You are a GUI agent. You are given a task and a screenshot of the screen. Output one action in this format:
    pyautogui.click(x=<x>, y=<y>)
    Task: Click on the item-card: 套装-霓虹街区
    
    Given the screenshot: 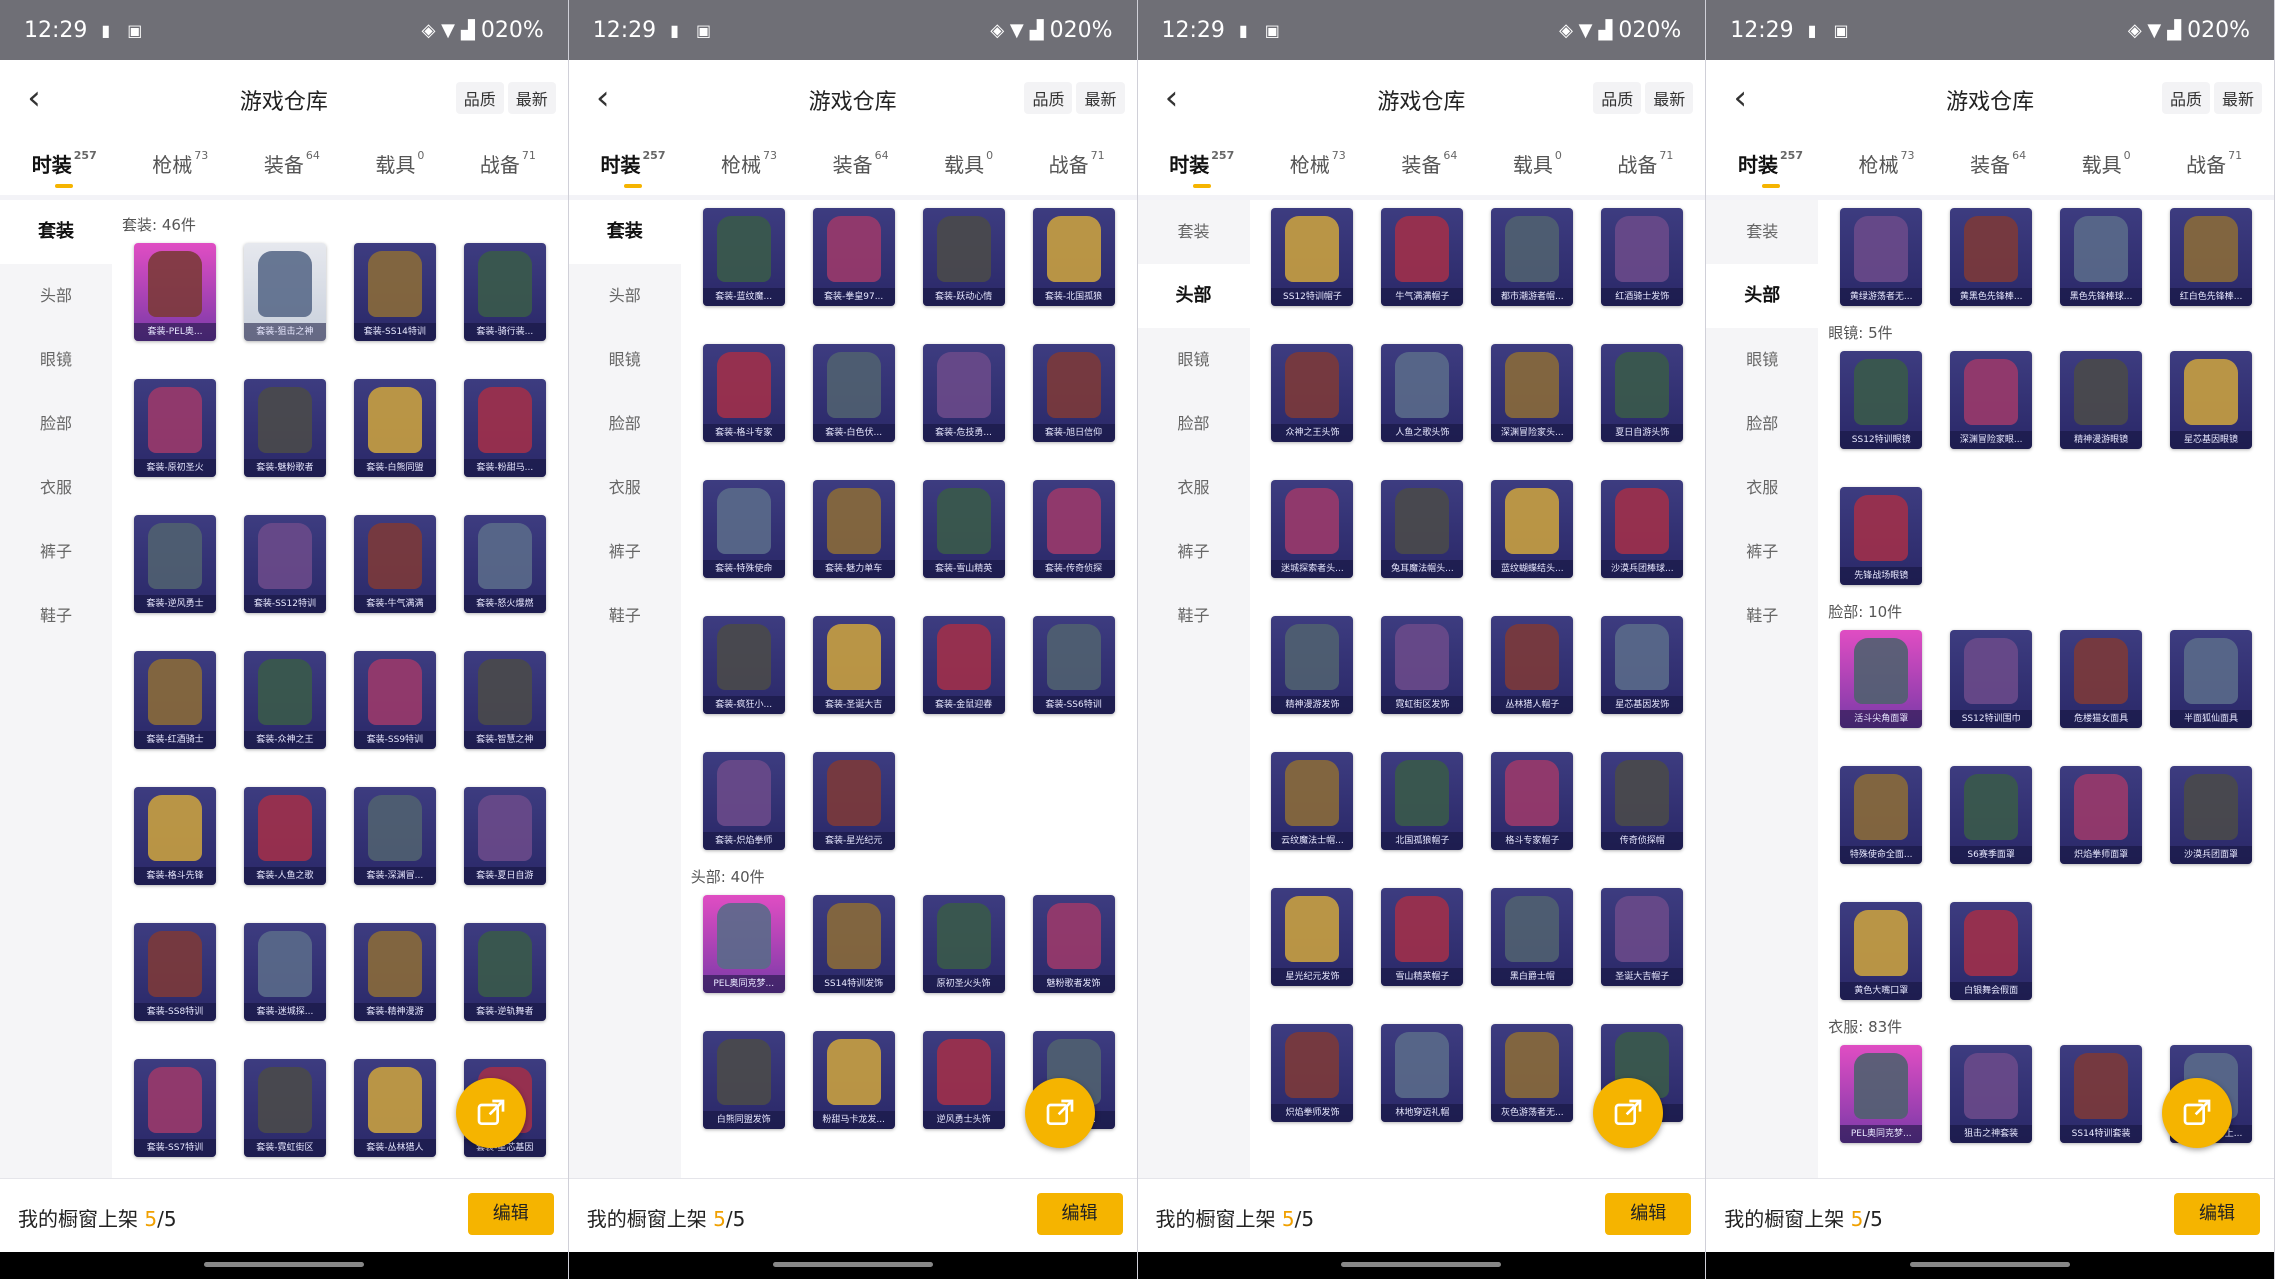 What is the action you would take?
    pyautogui.click(x=284, y=1108)
    